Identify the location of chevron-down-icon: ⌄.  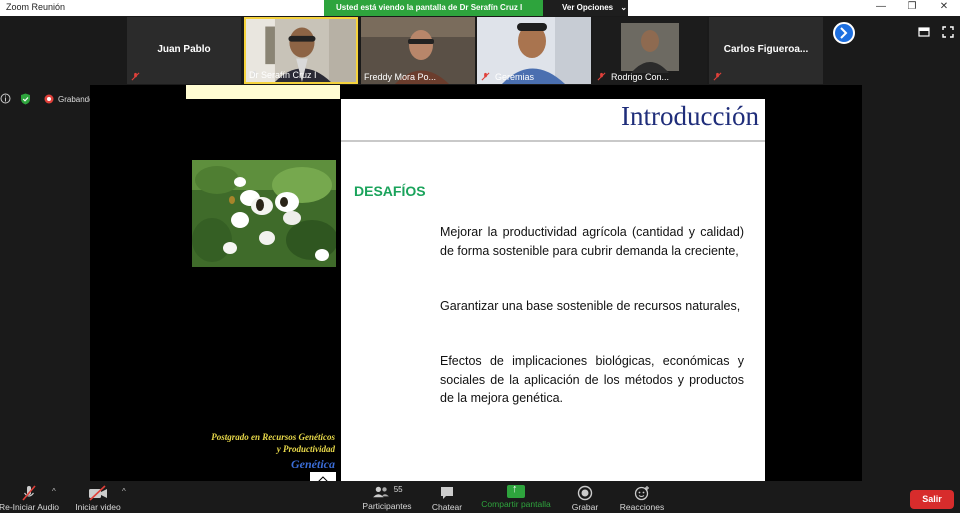
(624, 7).